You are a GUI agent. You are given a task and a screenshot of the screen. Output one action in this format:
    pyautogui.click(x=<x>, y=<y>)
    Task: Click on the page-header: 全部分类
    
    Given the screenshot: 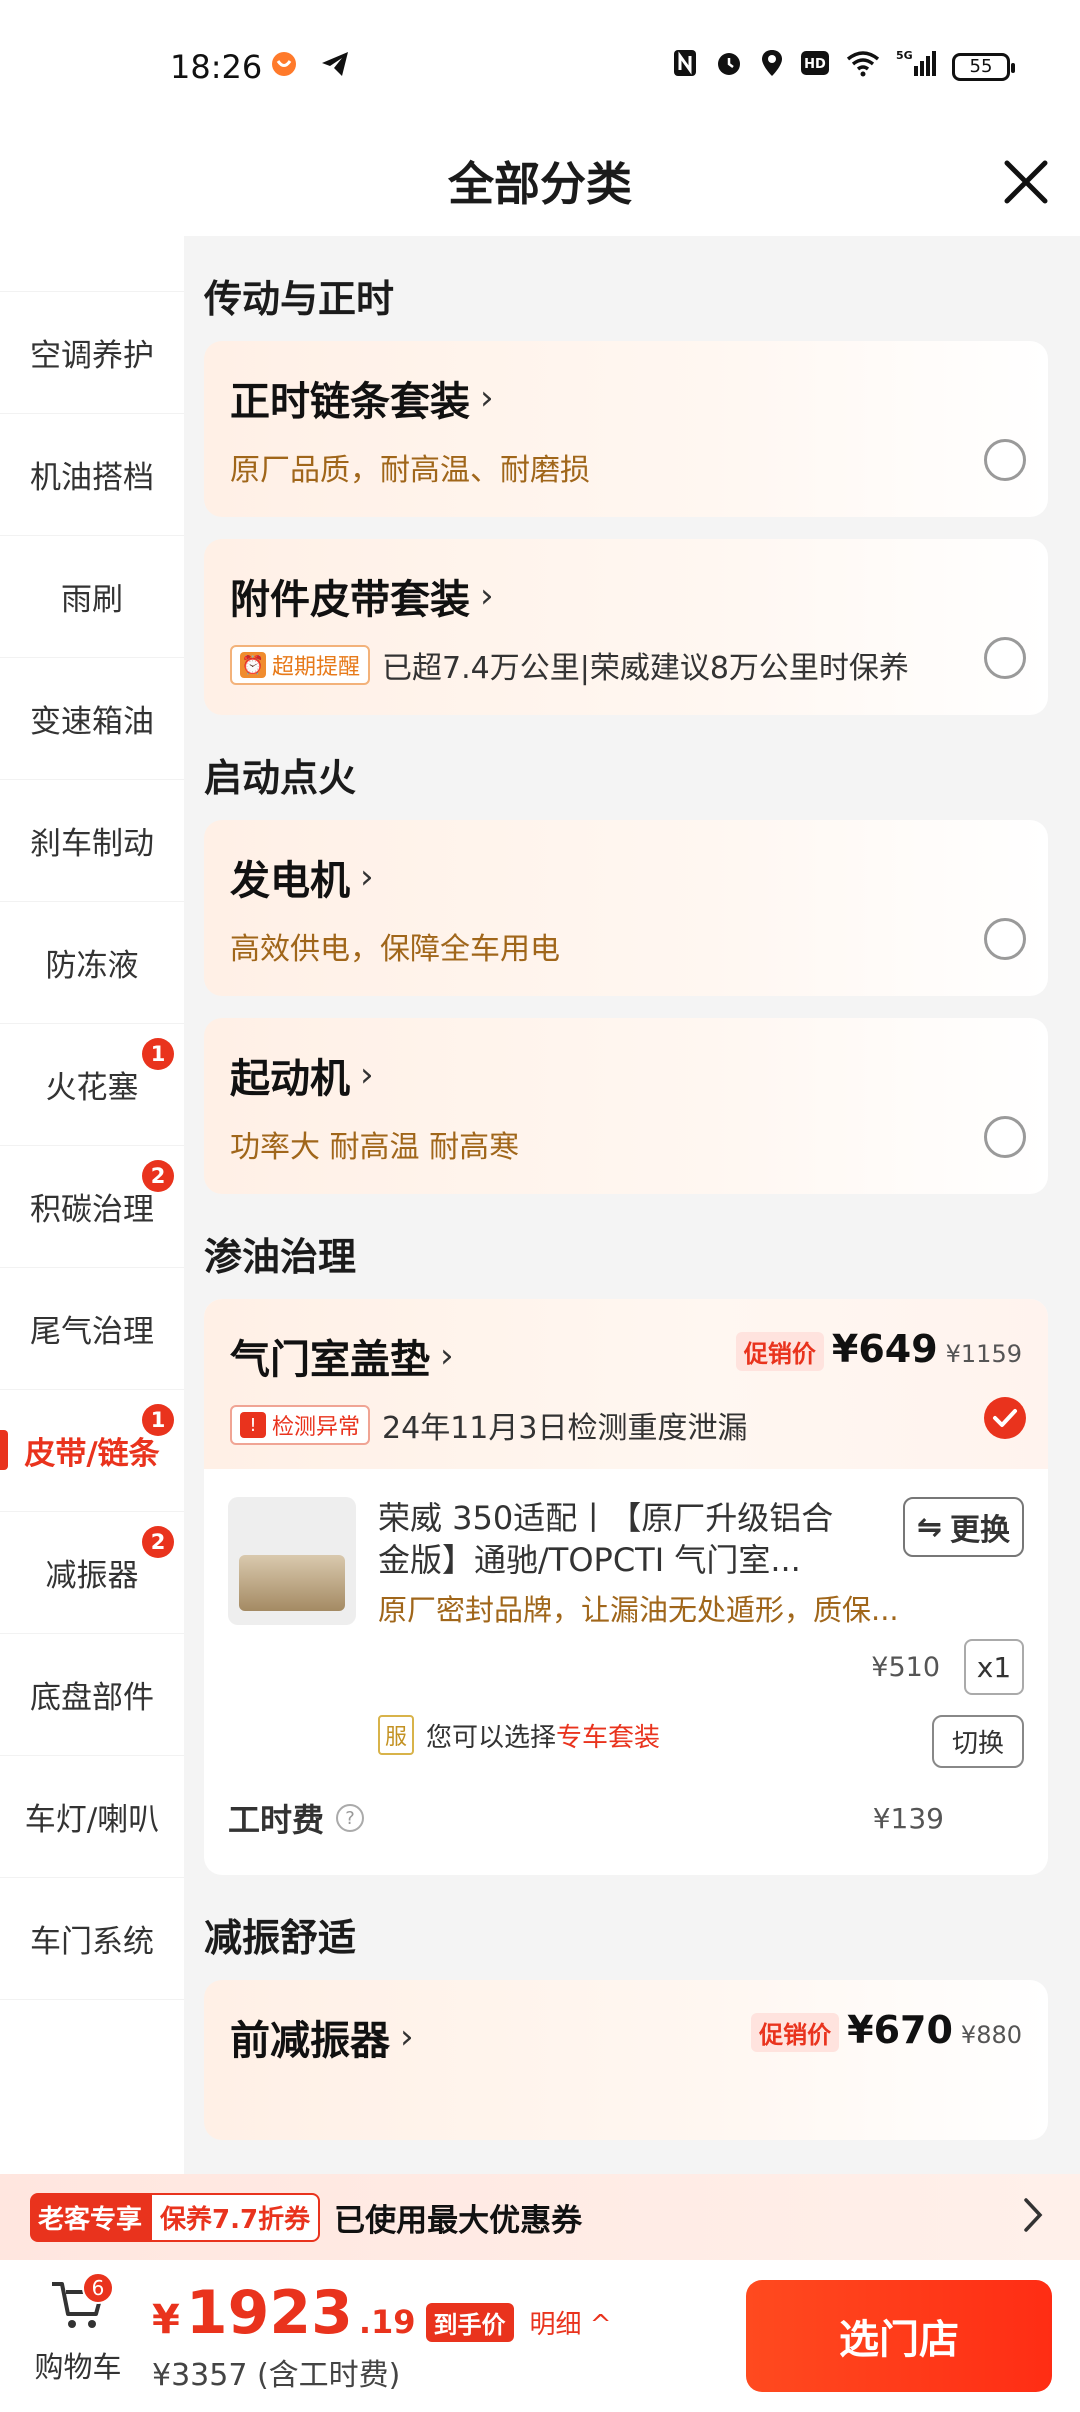 What is the action you would take?
    pyautogui.click(x=540, y=183)
    